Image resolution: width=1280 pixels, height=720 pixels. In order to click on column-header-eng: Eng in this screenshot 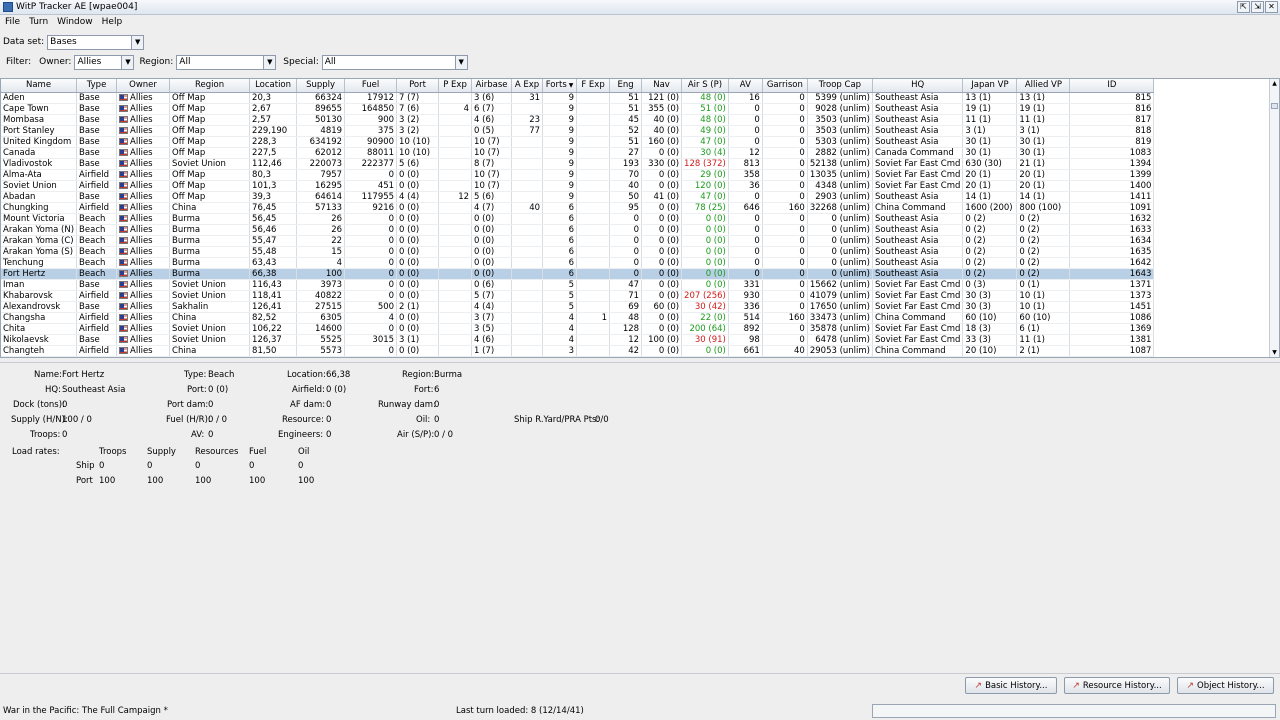, I will do `click(626, 86)`.